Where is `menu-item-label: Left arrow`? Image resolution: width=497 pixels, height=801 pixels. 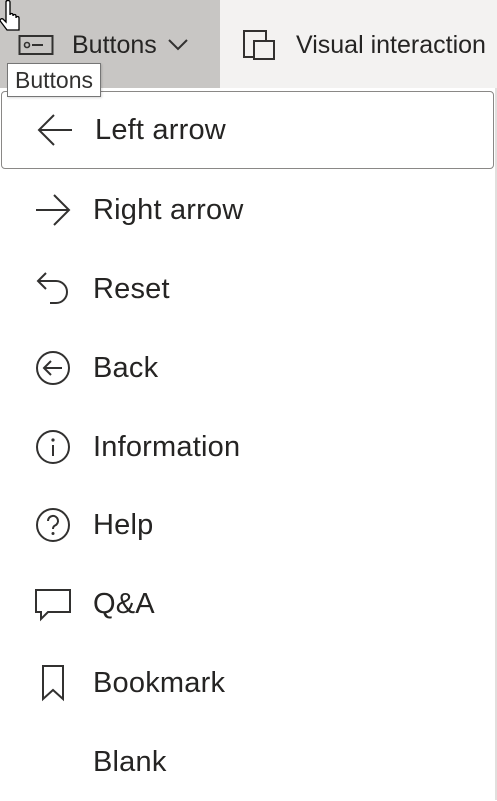 menu-item-label: Left arrow is located at coordinates (160, 129).